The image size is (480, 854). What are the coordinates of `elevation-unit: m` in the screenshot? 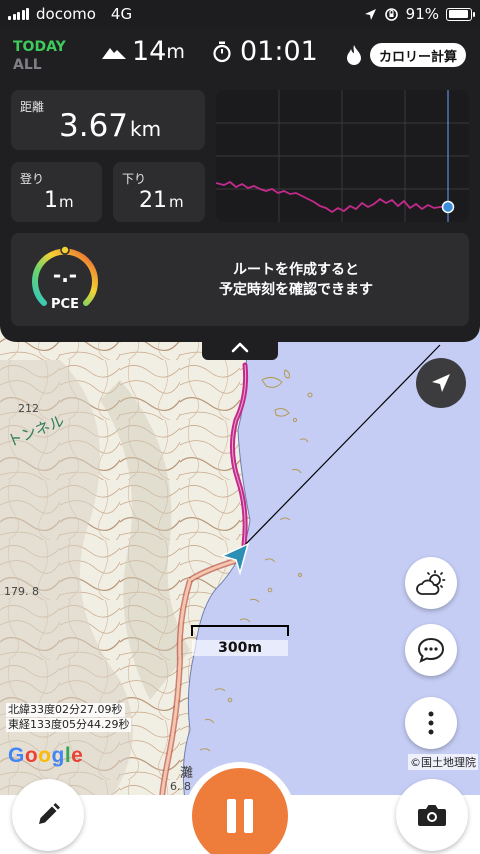 It's located at (175, 51).